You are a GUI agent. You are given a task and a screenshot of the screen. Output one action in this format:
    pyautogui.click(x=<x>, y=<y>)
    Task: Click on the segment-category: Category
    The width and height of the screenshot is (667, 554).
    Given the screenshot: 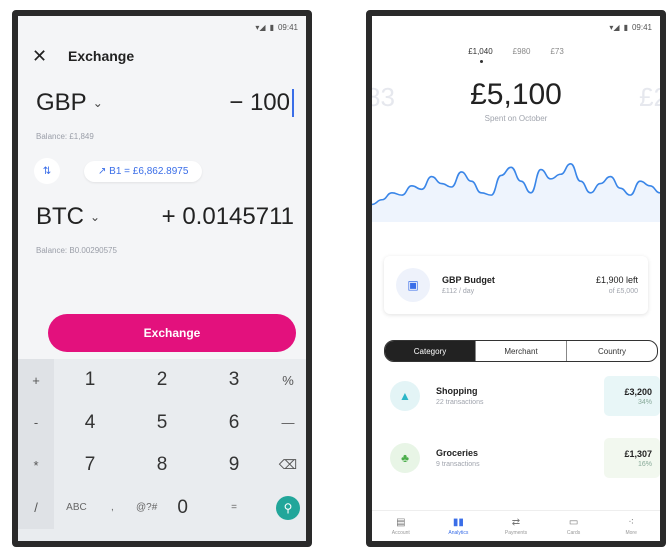 What is the action you would take?
    pyautogui.click(x=430, y=351)
    